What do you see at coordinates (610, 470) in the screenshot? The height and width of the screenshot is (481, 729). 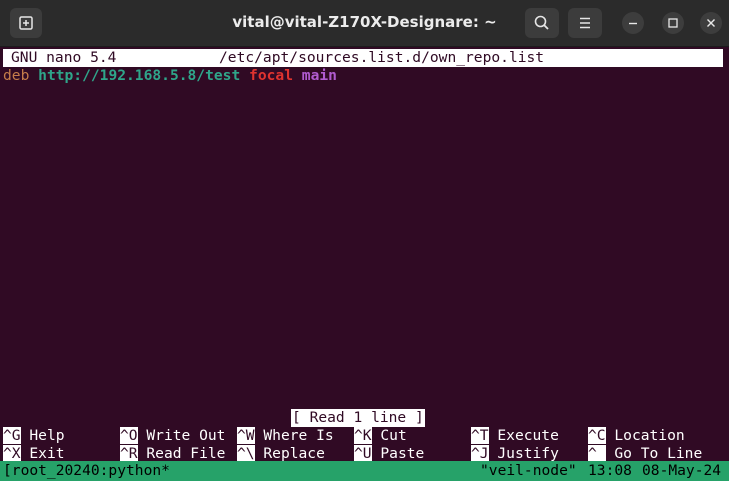 I see `tmux-time: 13:08` at bounding box center [610, 470].